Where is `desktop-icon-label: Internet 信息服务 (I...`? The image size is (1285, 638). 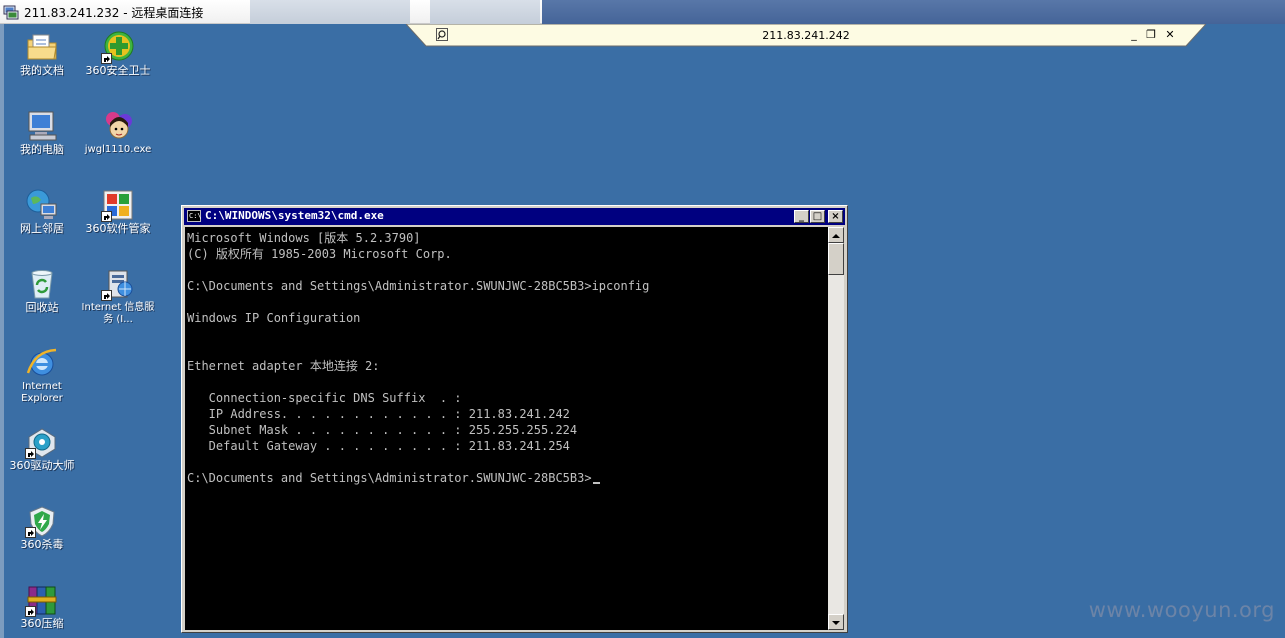
desktop-icon-label: Internet 信息服务 (I... is located at coordinates (118, 313).